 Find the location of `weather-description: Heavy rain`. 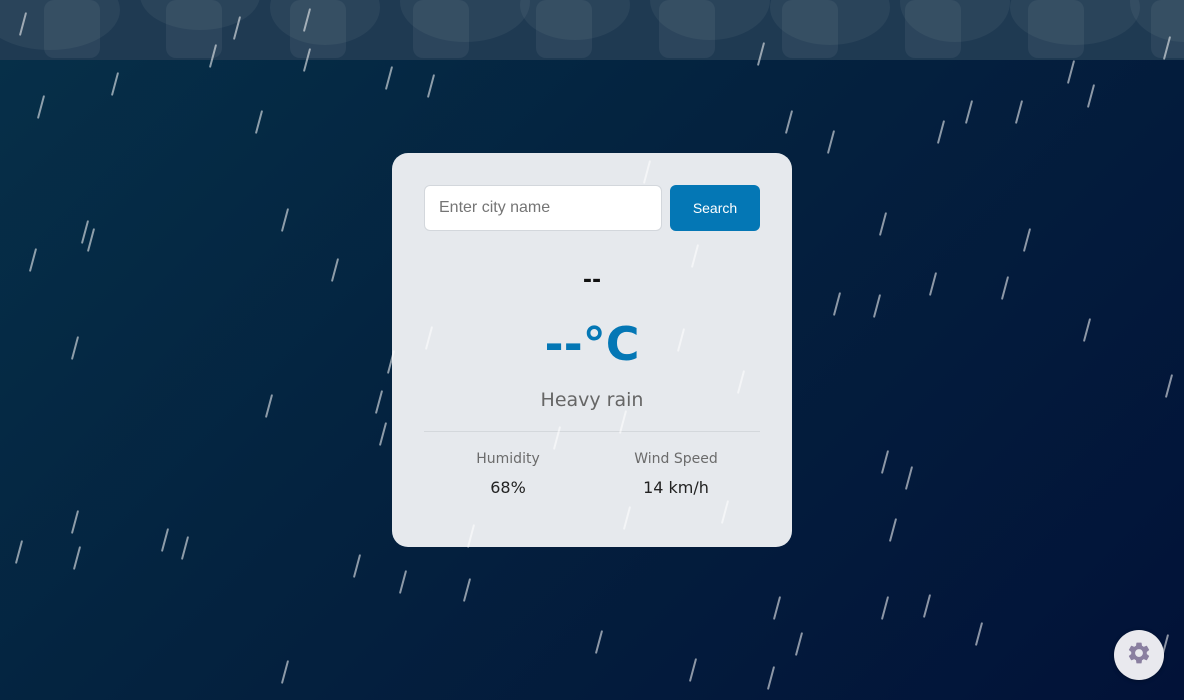

weather-description: Heavy rain is located at coordinates (592, 400).